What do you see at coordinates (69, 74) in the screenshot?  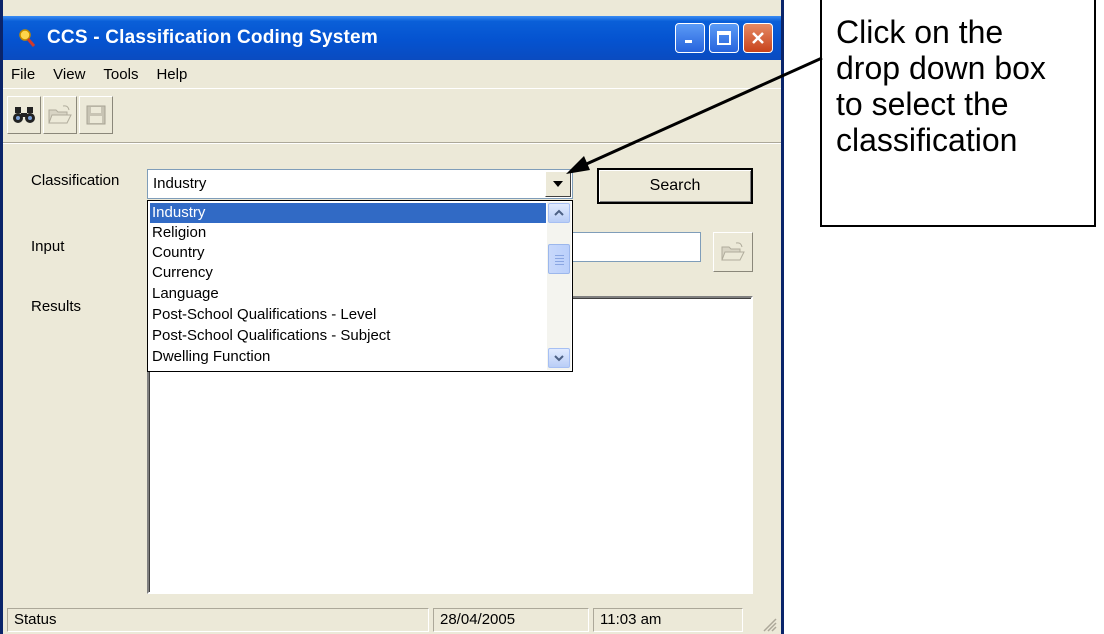 I see `menu-view: View` at bounding box center [69, 74].